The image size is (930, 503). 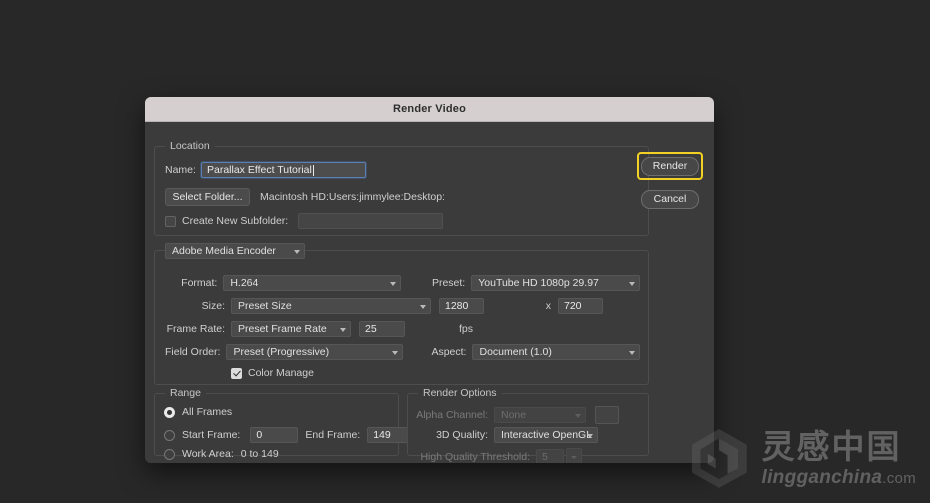 I want to click on size-value: Preset Size, so click(x=265, y=306).